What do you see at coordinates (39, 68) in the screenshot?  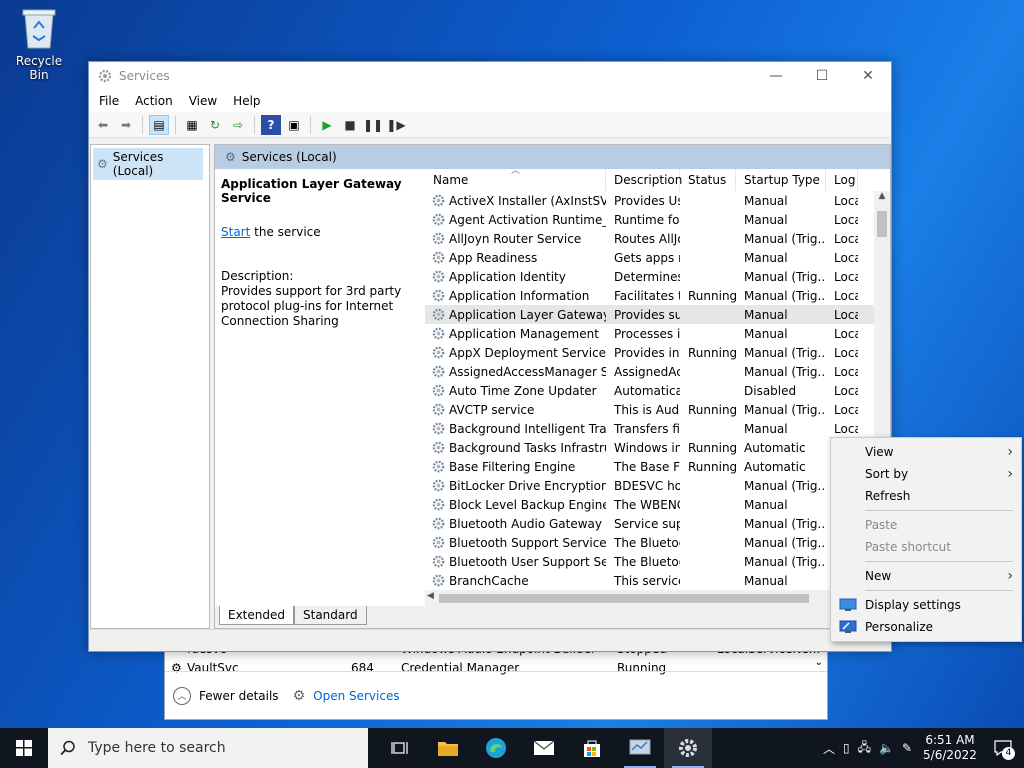 I see `recycle-bin-label: Recycle Bin` at bounding box center [39, 68].